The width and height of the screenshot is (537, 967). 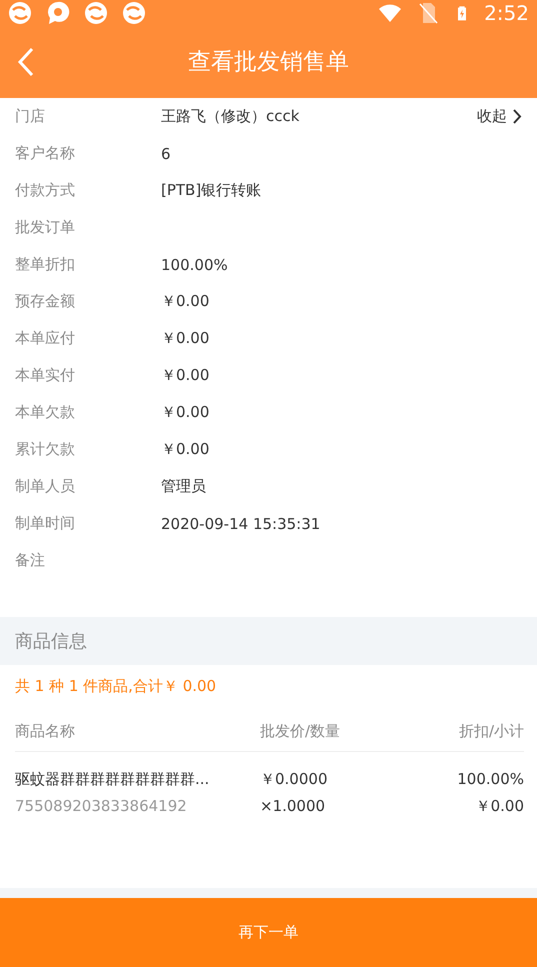 I want to click on field-label: 整单折扣, so click(x=45, y=264).